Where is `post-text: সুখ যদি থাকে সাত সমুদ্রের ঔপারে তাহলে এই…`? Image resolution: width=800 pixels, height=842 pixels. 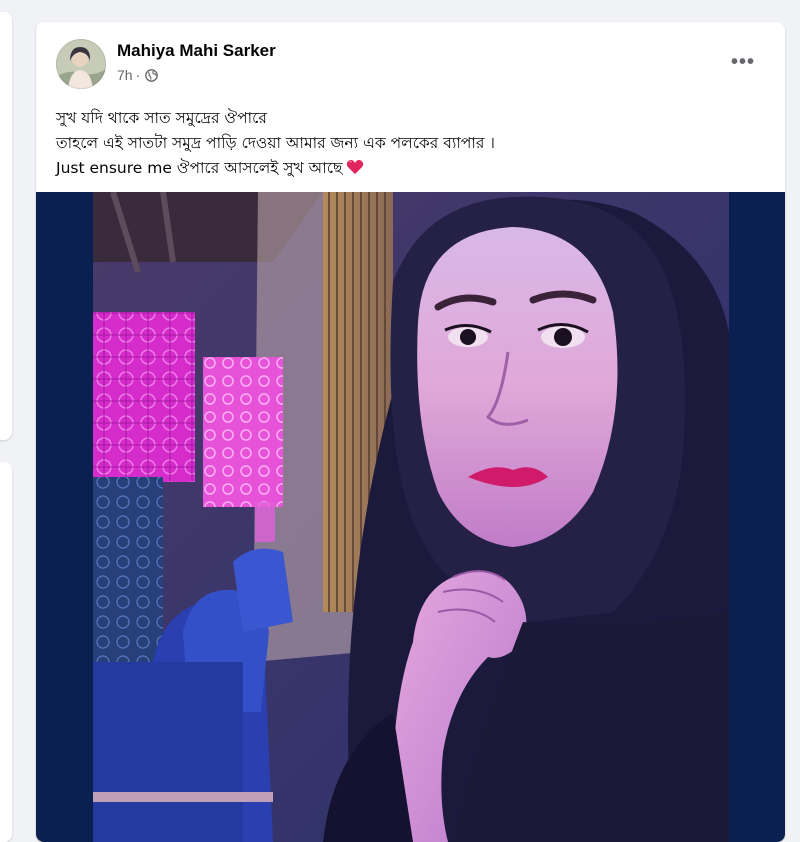 post-text: সুখ যদি থাকে সাত সমুদ্রের ঔপারে তাহলে এই… is located at coordinates (410, 143).